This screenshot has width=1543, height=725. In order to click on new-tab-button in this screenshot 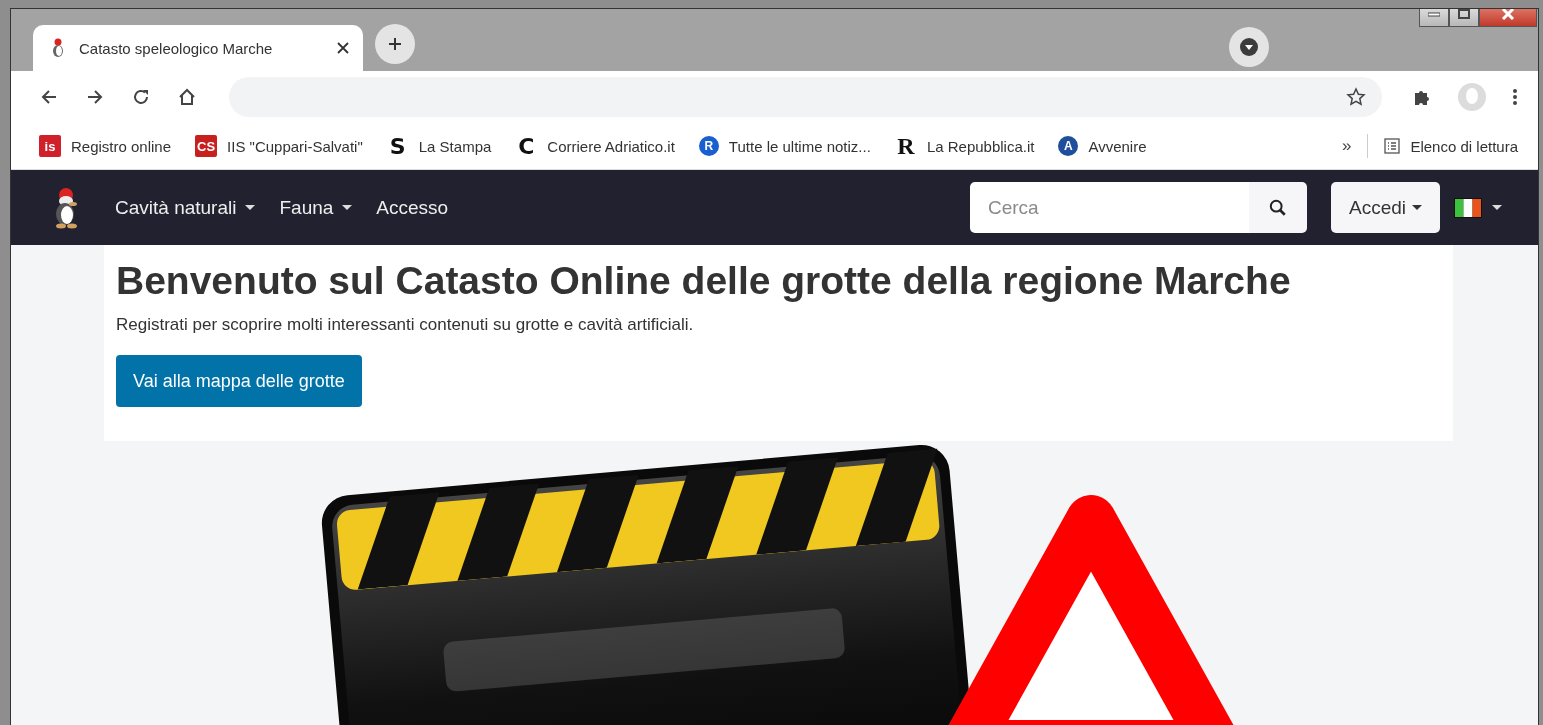, I will do `click(395, 44)`.